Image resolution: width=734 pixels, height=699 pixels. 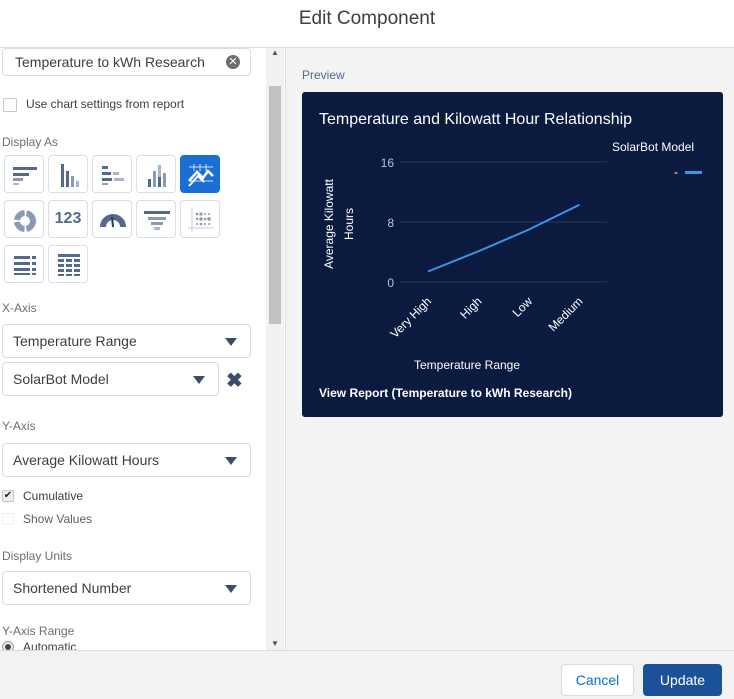 I want to click on y-axis-value: Average Kilowatt Hours, so click(x=86, y=460).